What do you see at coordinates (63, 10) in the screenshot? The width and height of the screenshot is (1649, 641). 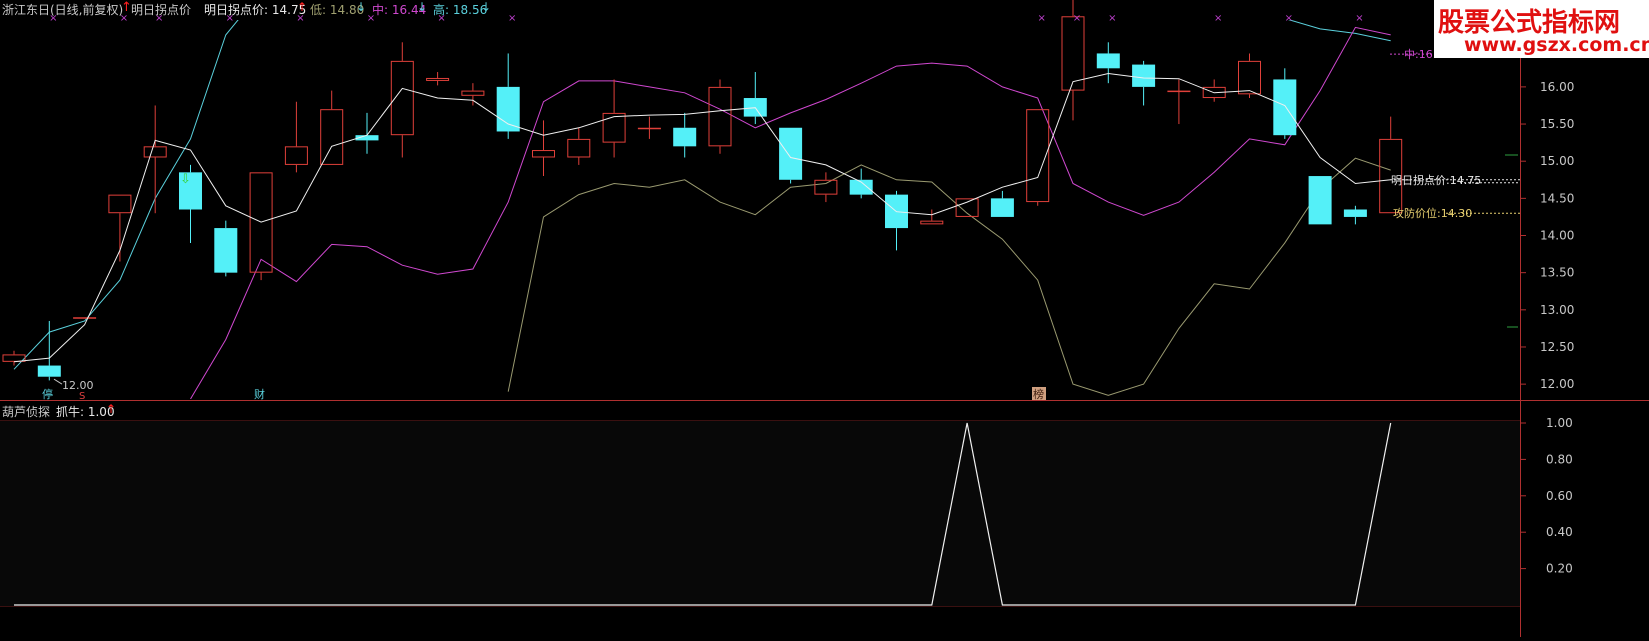 I see `stock-title: 浙江东日(日线,前复权)` at bounding box center [63, 10].